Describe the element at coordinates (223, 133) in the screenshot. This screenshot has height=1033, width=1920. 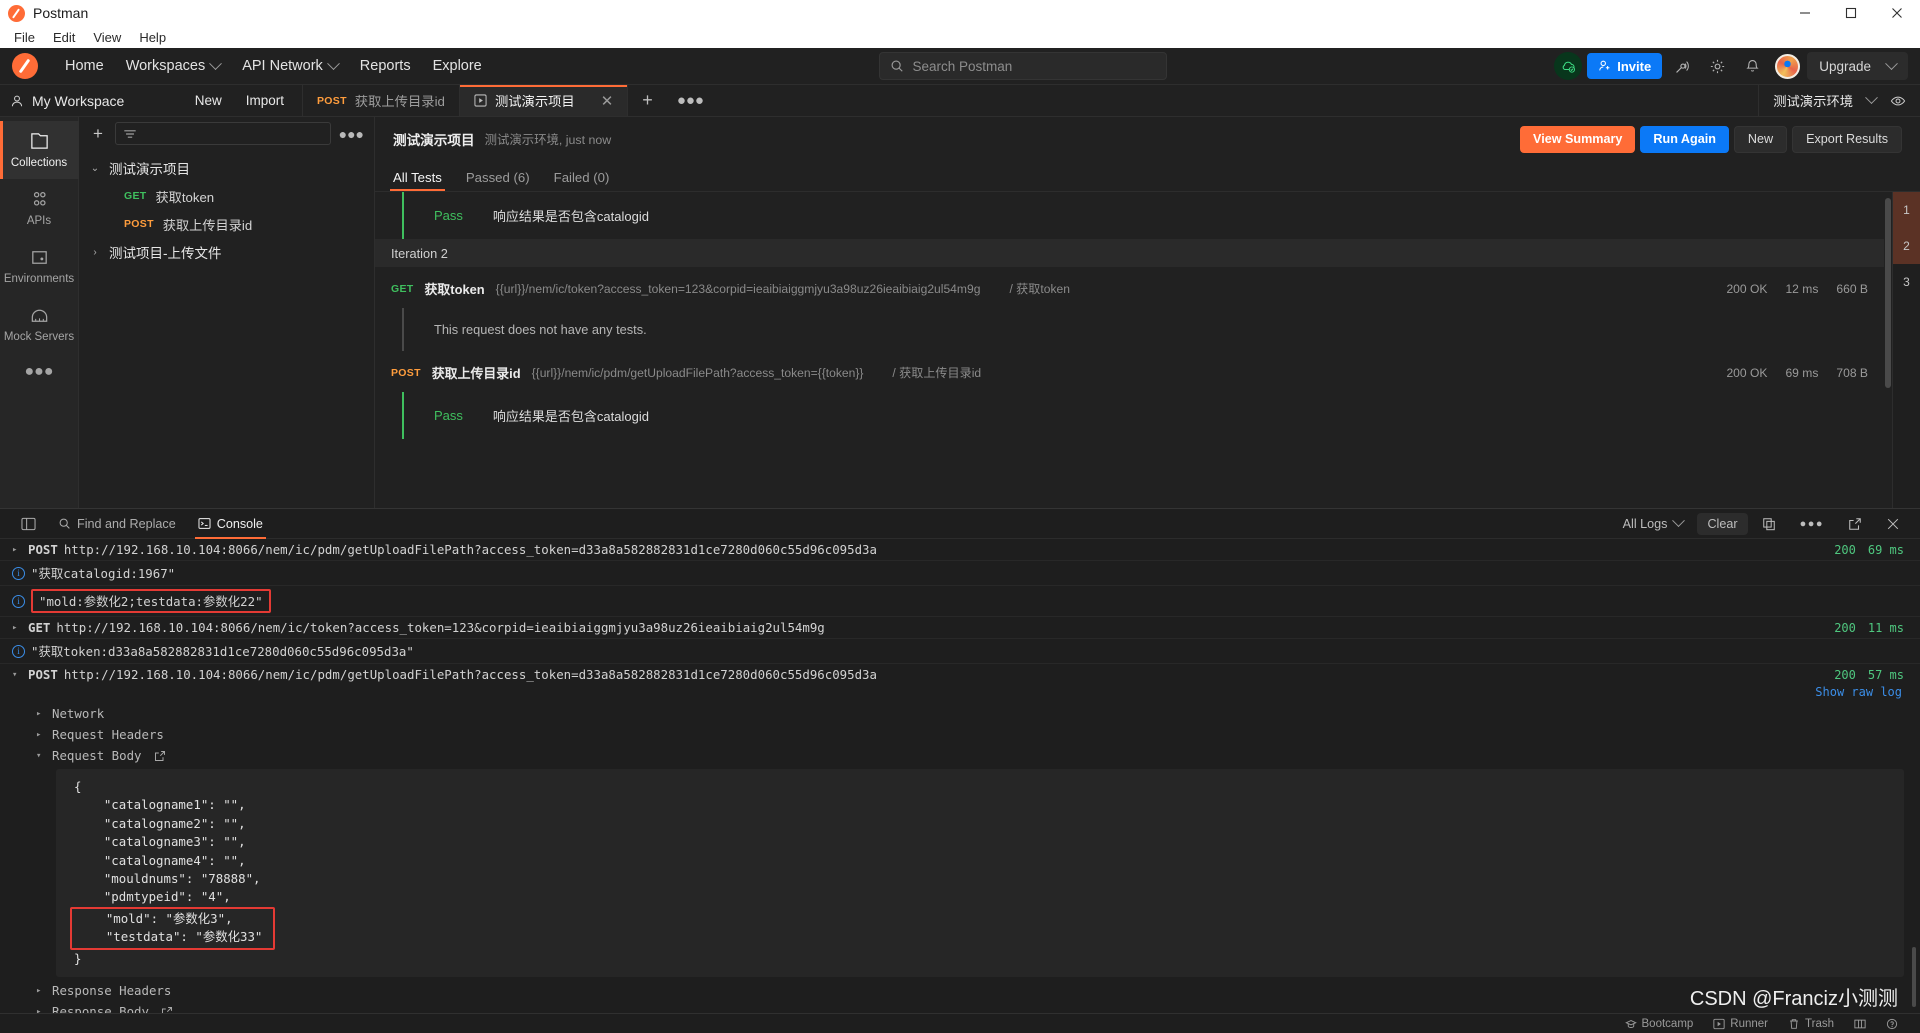
I see `collections-filter-input` at that location.